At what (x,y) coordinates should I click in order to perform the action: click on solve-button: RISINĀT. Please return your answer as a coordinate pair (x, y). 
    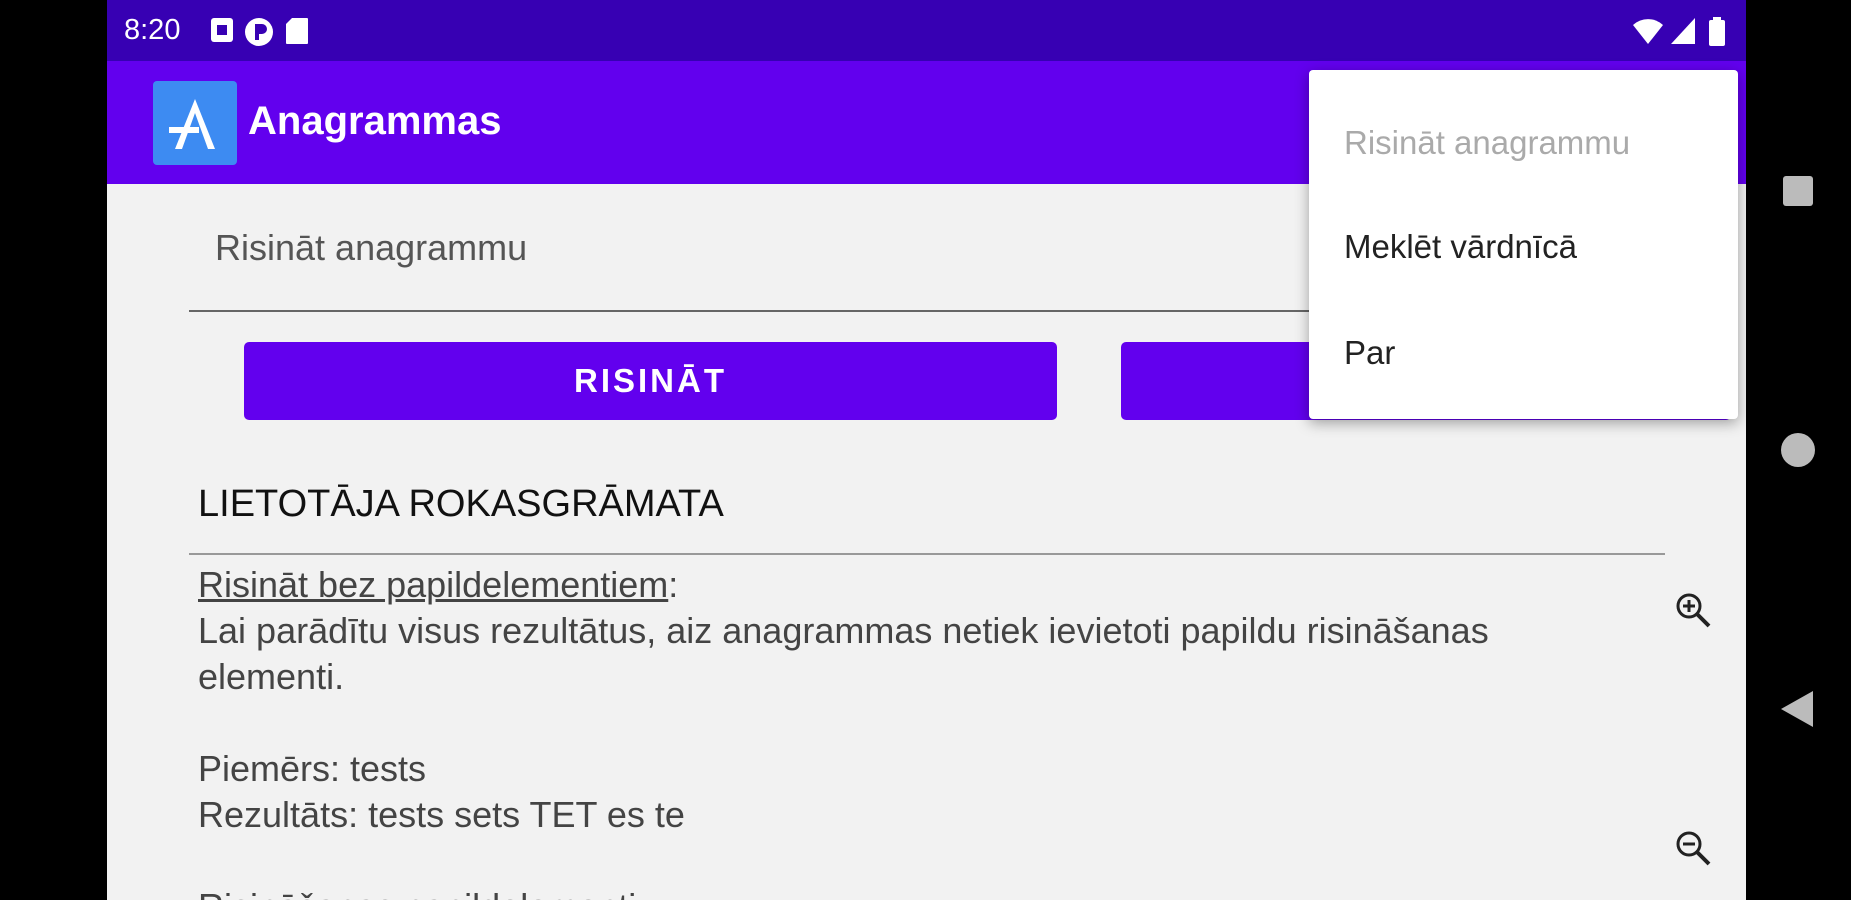
    Looking at the image, I should click on (650, 381).